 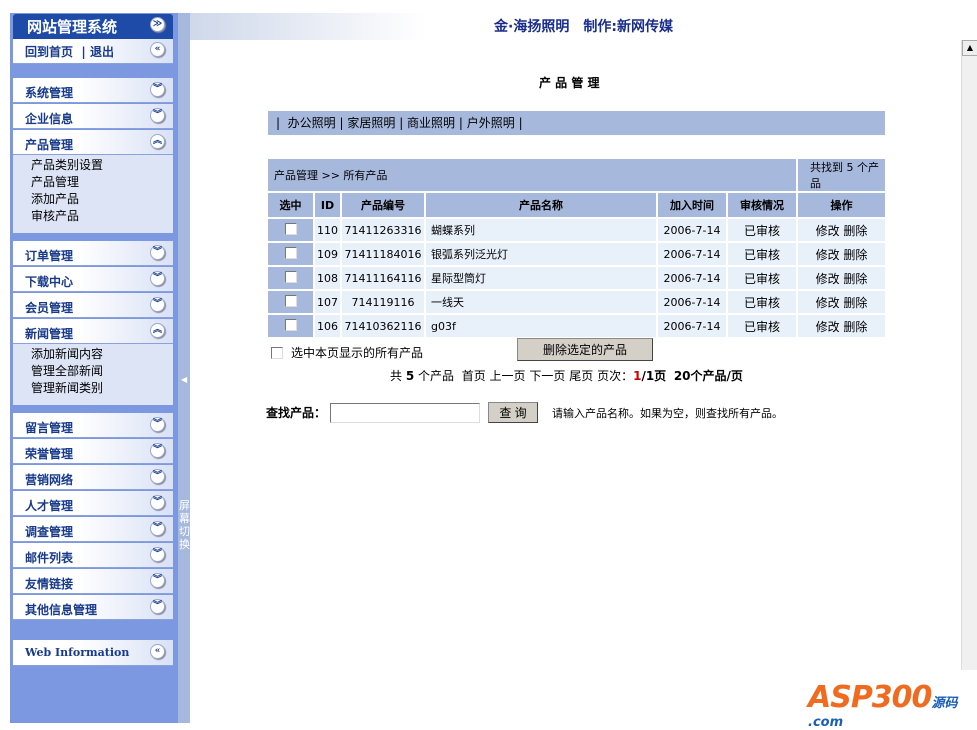 I want to click on sidebar-group-14: 其他信息管理 ︾, so click(x=93, y=607).